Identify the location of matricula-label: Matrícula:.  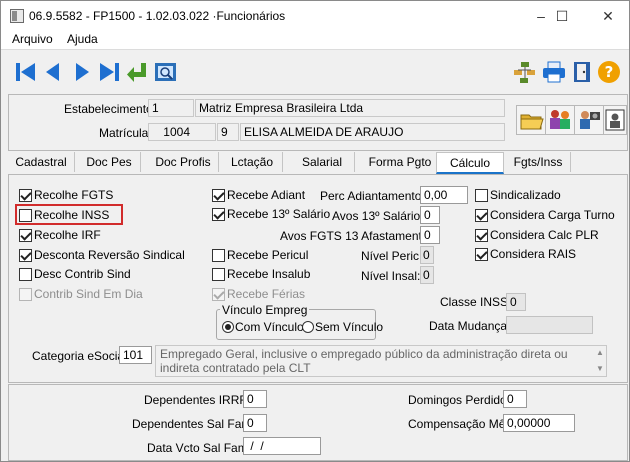
(125, 133).